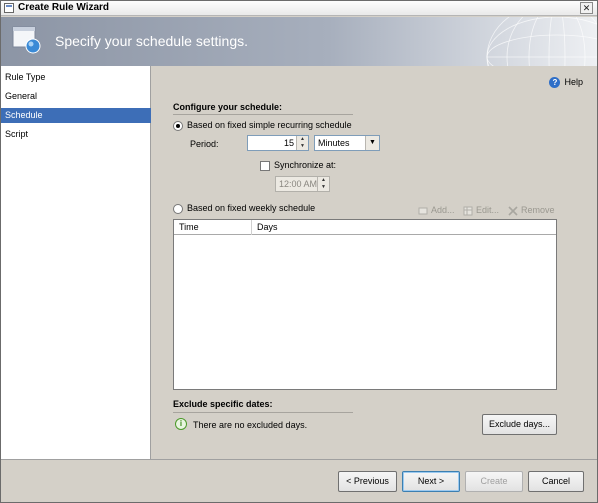 The width and height of the screenshot is (598, 503). Describe the element at coordinates (372, 143) in the screenshot. I see `chevron-down-icon: ▼` at that location.